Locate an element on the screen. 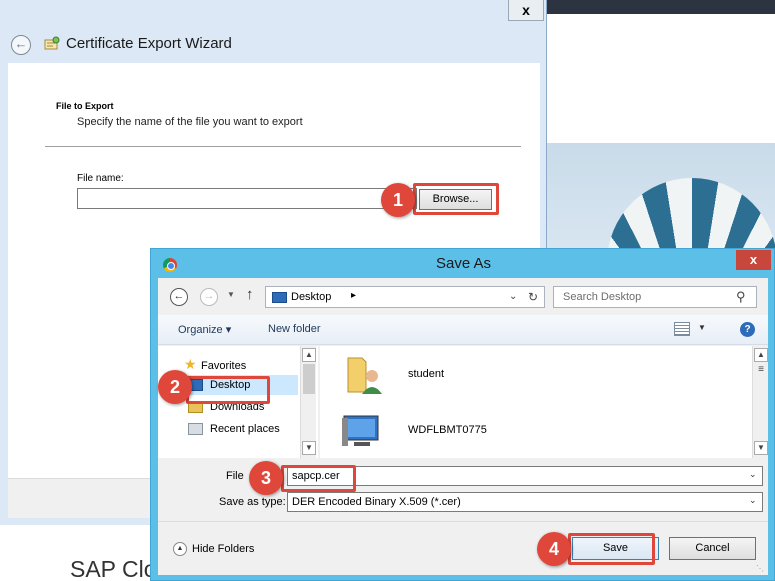 The width and height of the screenshot is (775, 581). save-as-type-label: Save as type: is located at coordinates (252, 502).